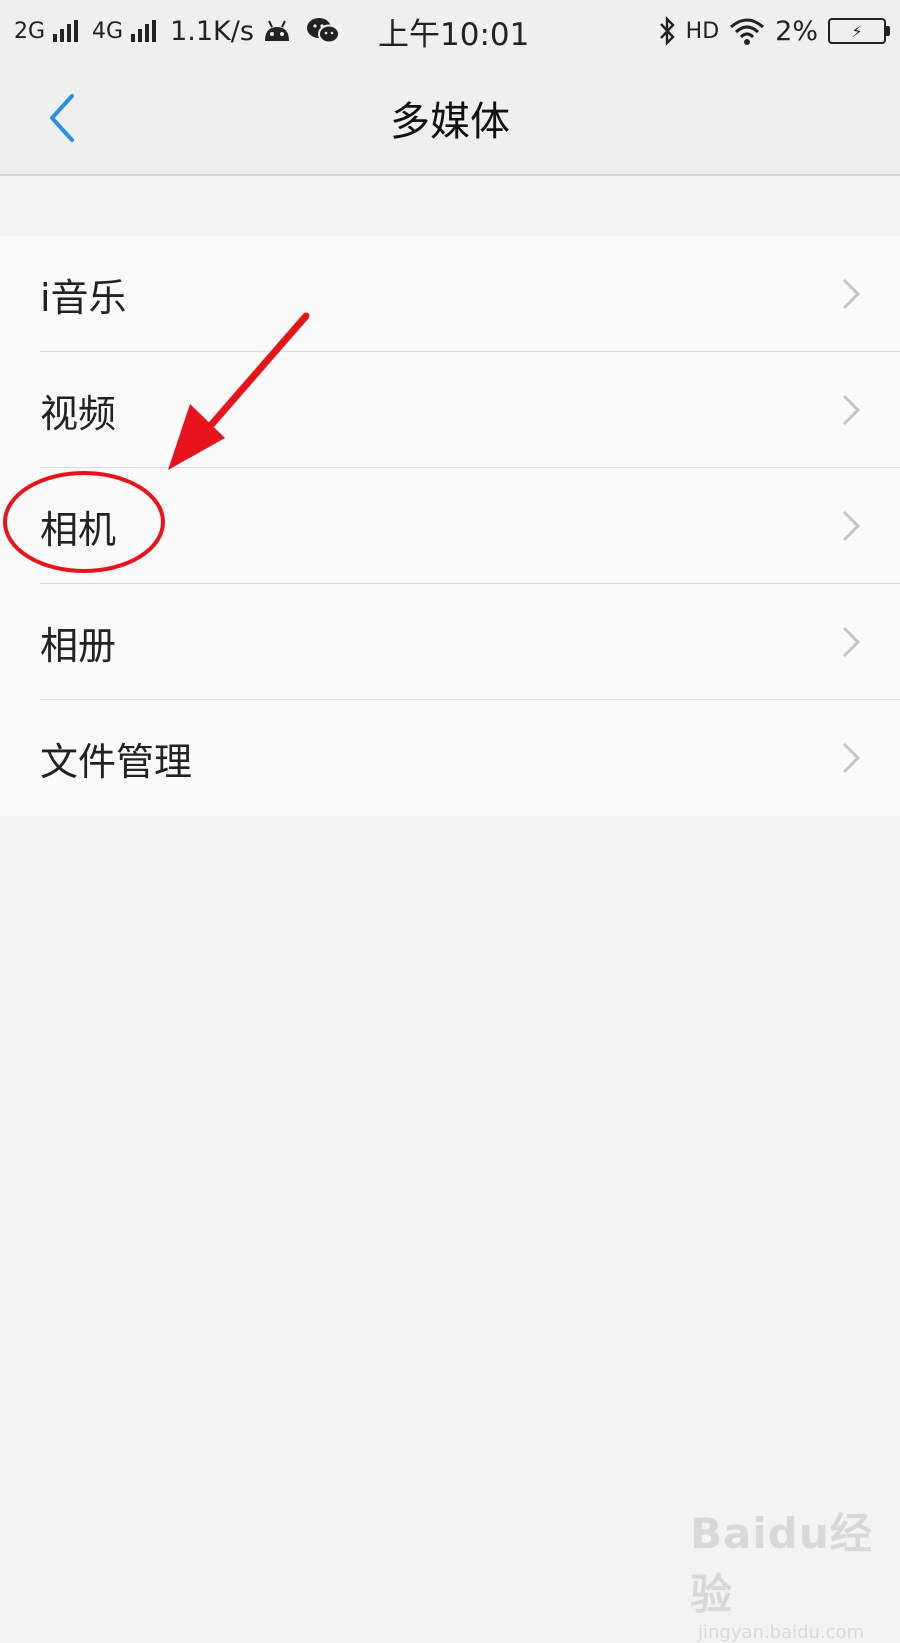 The width and height of the screenshot is (900, 1643). I want to click on network-type-2: 4G, so click(108, 31).